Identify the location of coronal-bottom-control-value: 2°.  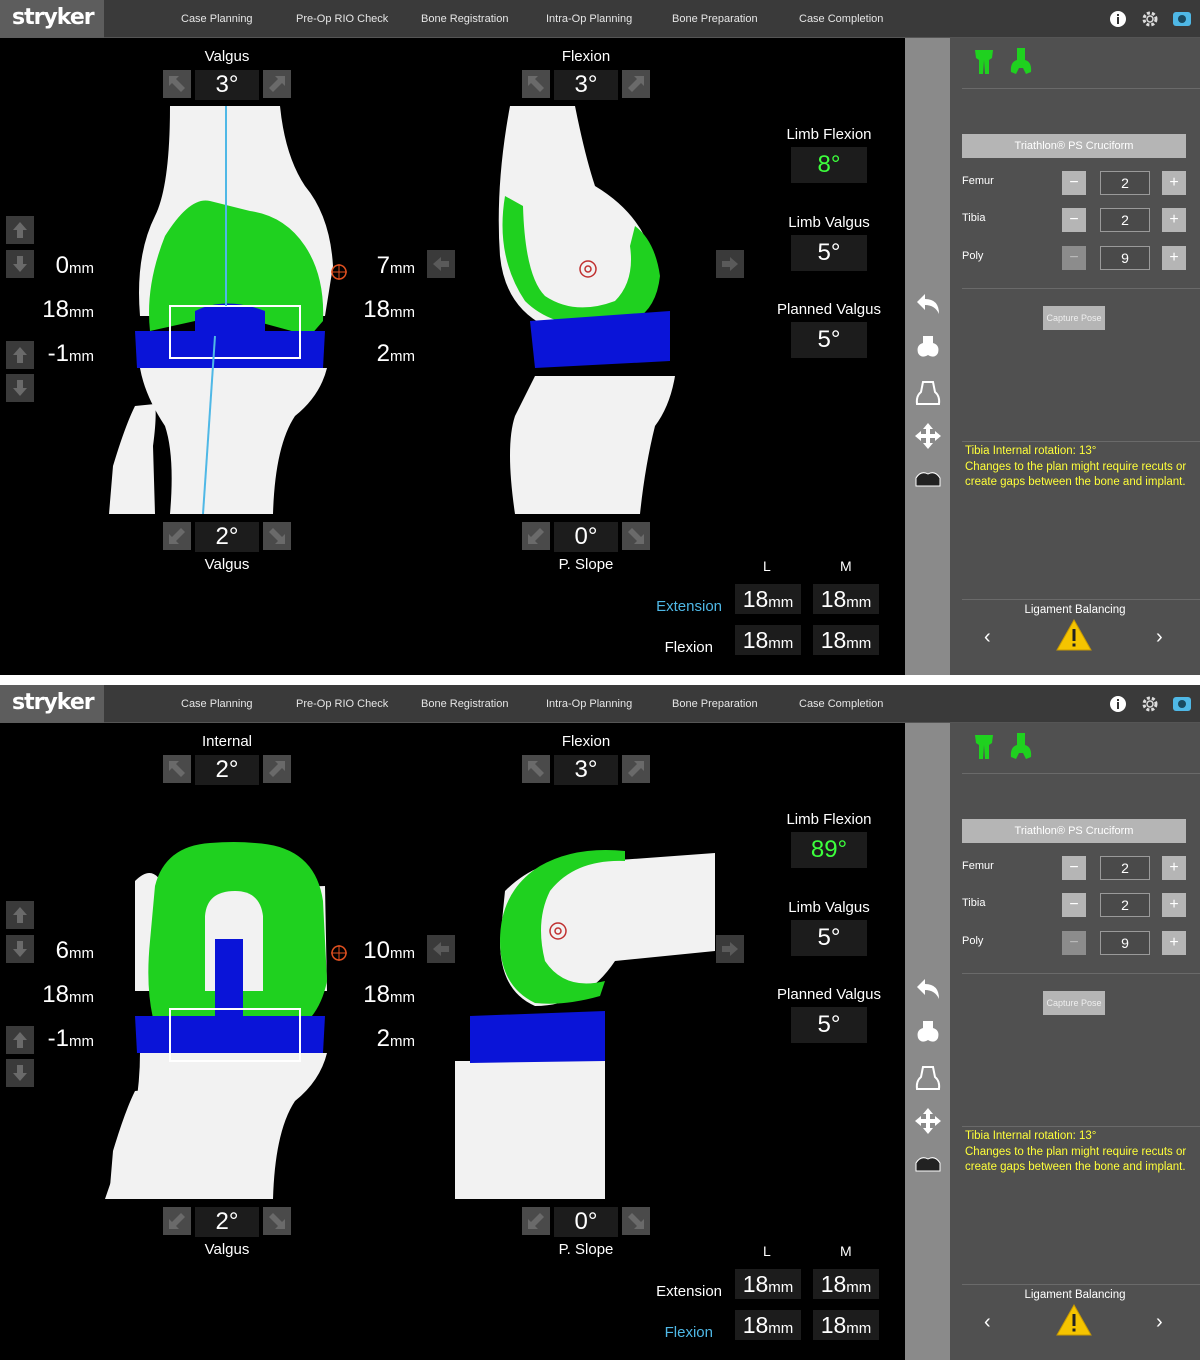
(227, 537).